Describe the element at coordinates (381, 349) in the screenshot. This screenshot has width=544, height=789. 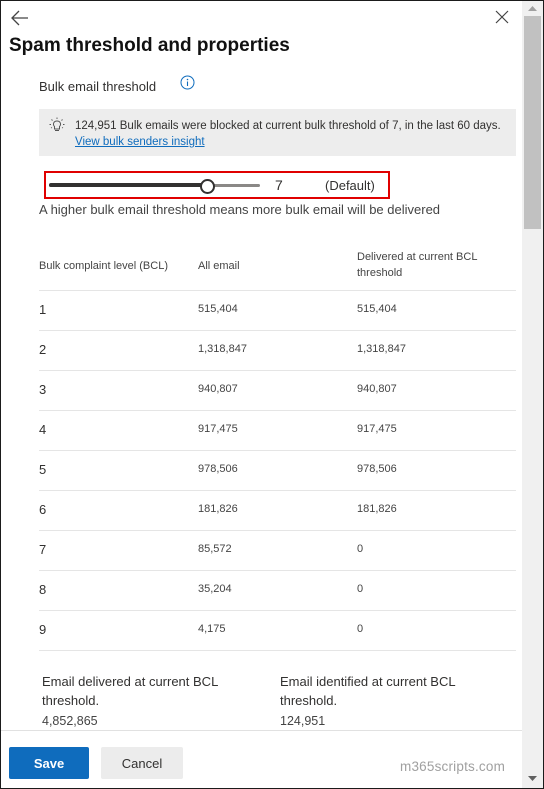
I see `delivered-cell: 1,318,847` at that location.